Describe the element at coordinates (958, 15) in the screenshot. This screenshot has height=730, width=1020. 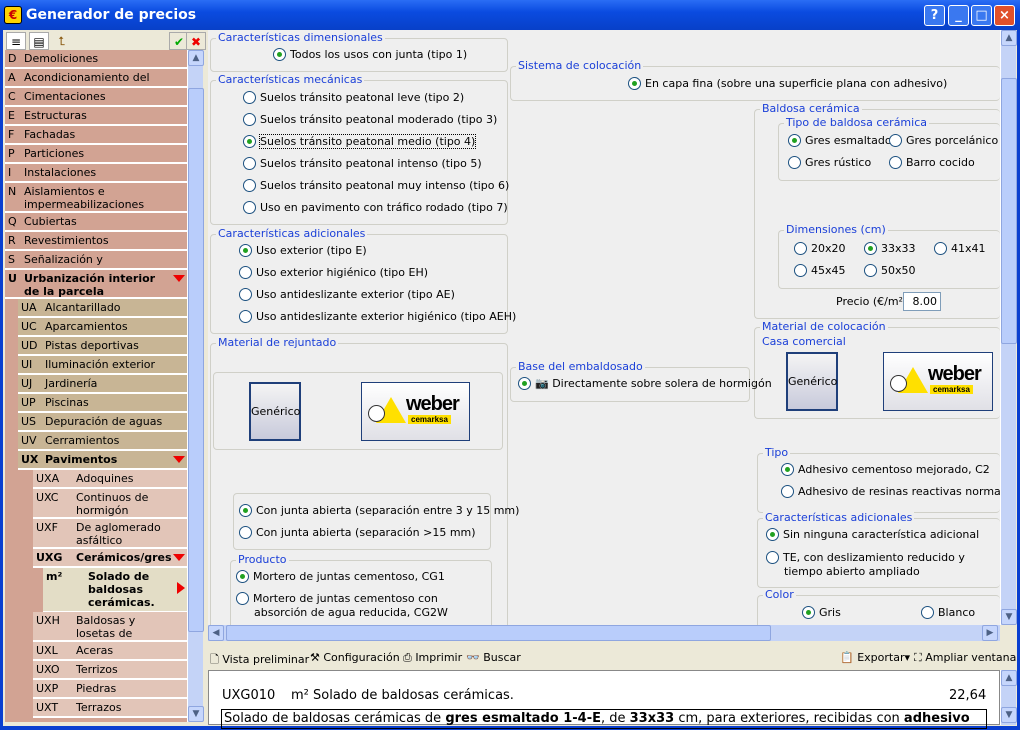
I see `minimize-button: _` at that location.